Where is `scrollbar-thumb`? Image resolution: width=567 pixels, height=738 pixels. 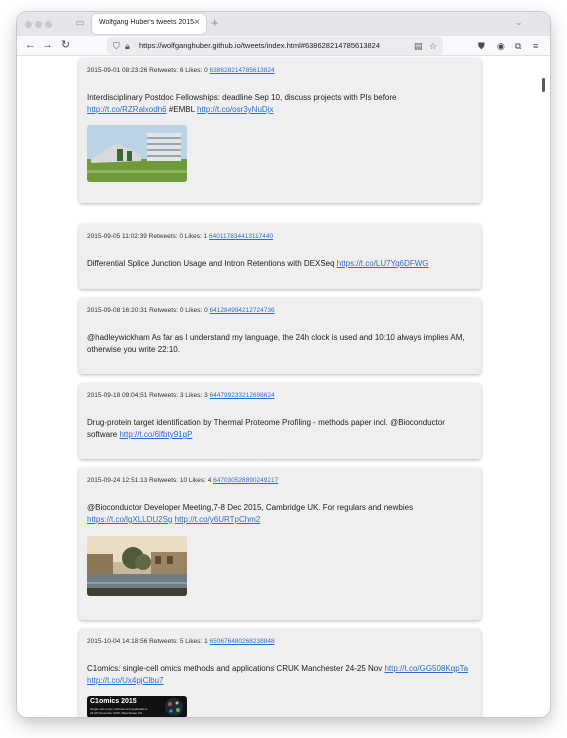 scrollbar-thumb is located at coordinates (543, 85).